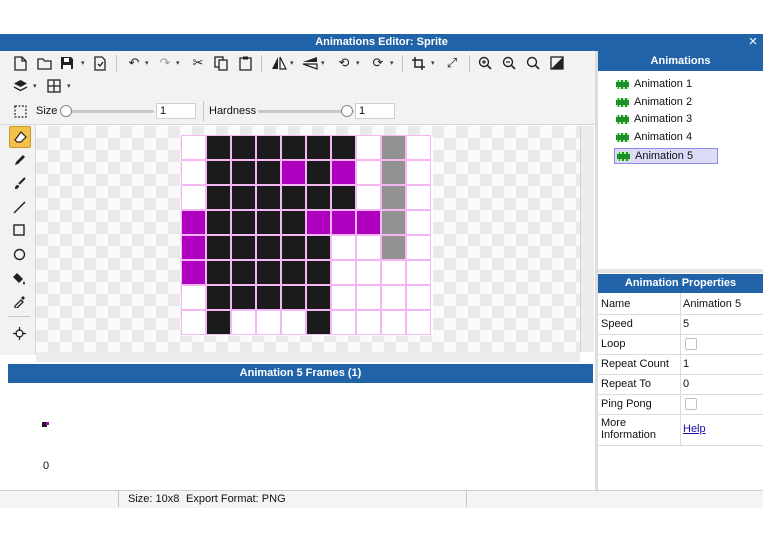 The width and height of the screenshot is (763, 541). I want to click on new-file-icon, so click(20, 63).